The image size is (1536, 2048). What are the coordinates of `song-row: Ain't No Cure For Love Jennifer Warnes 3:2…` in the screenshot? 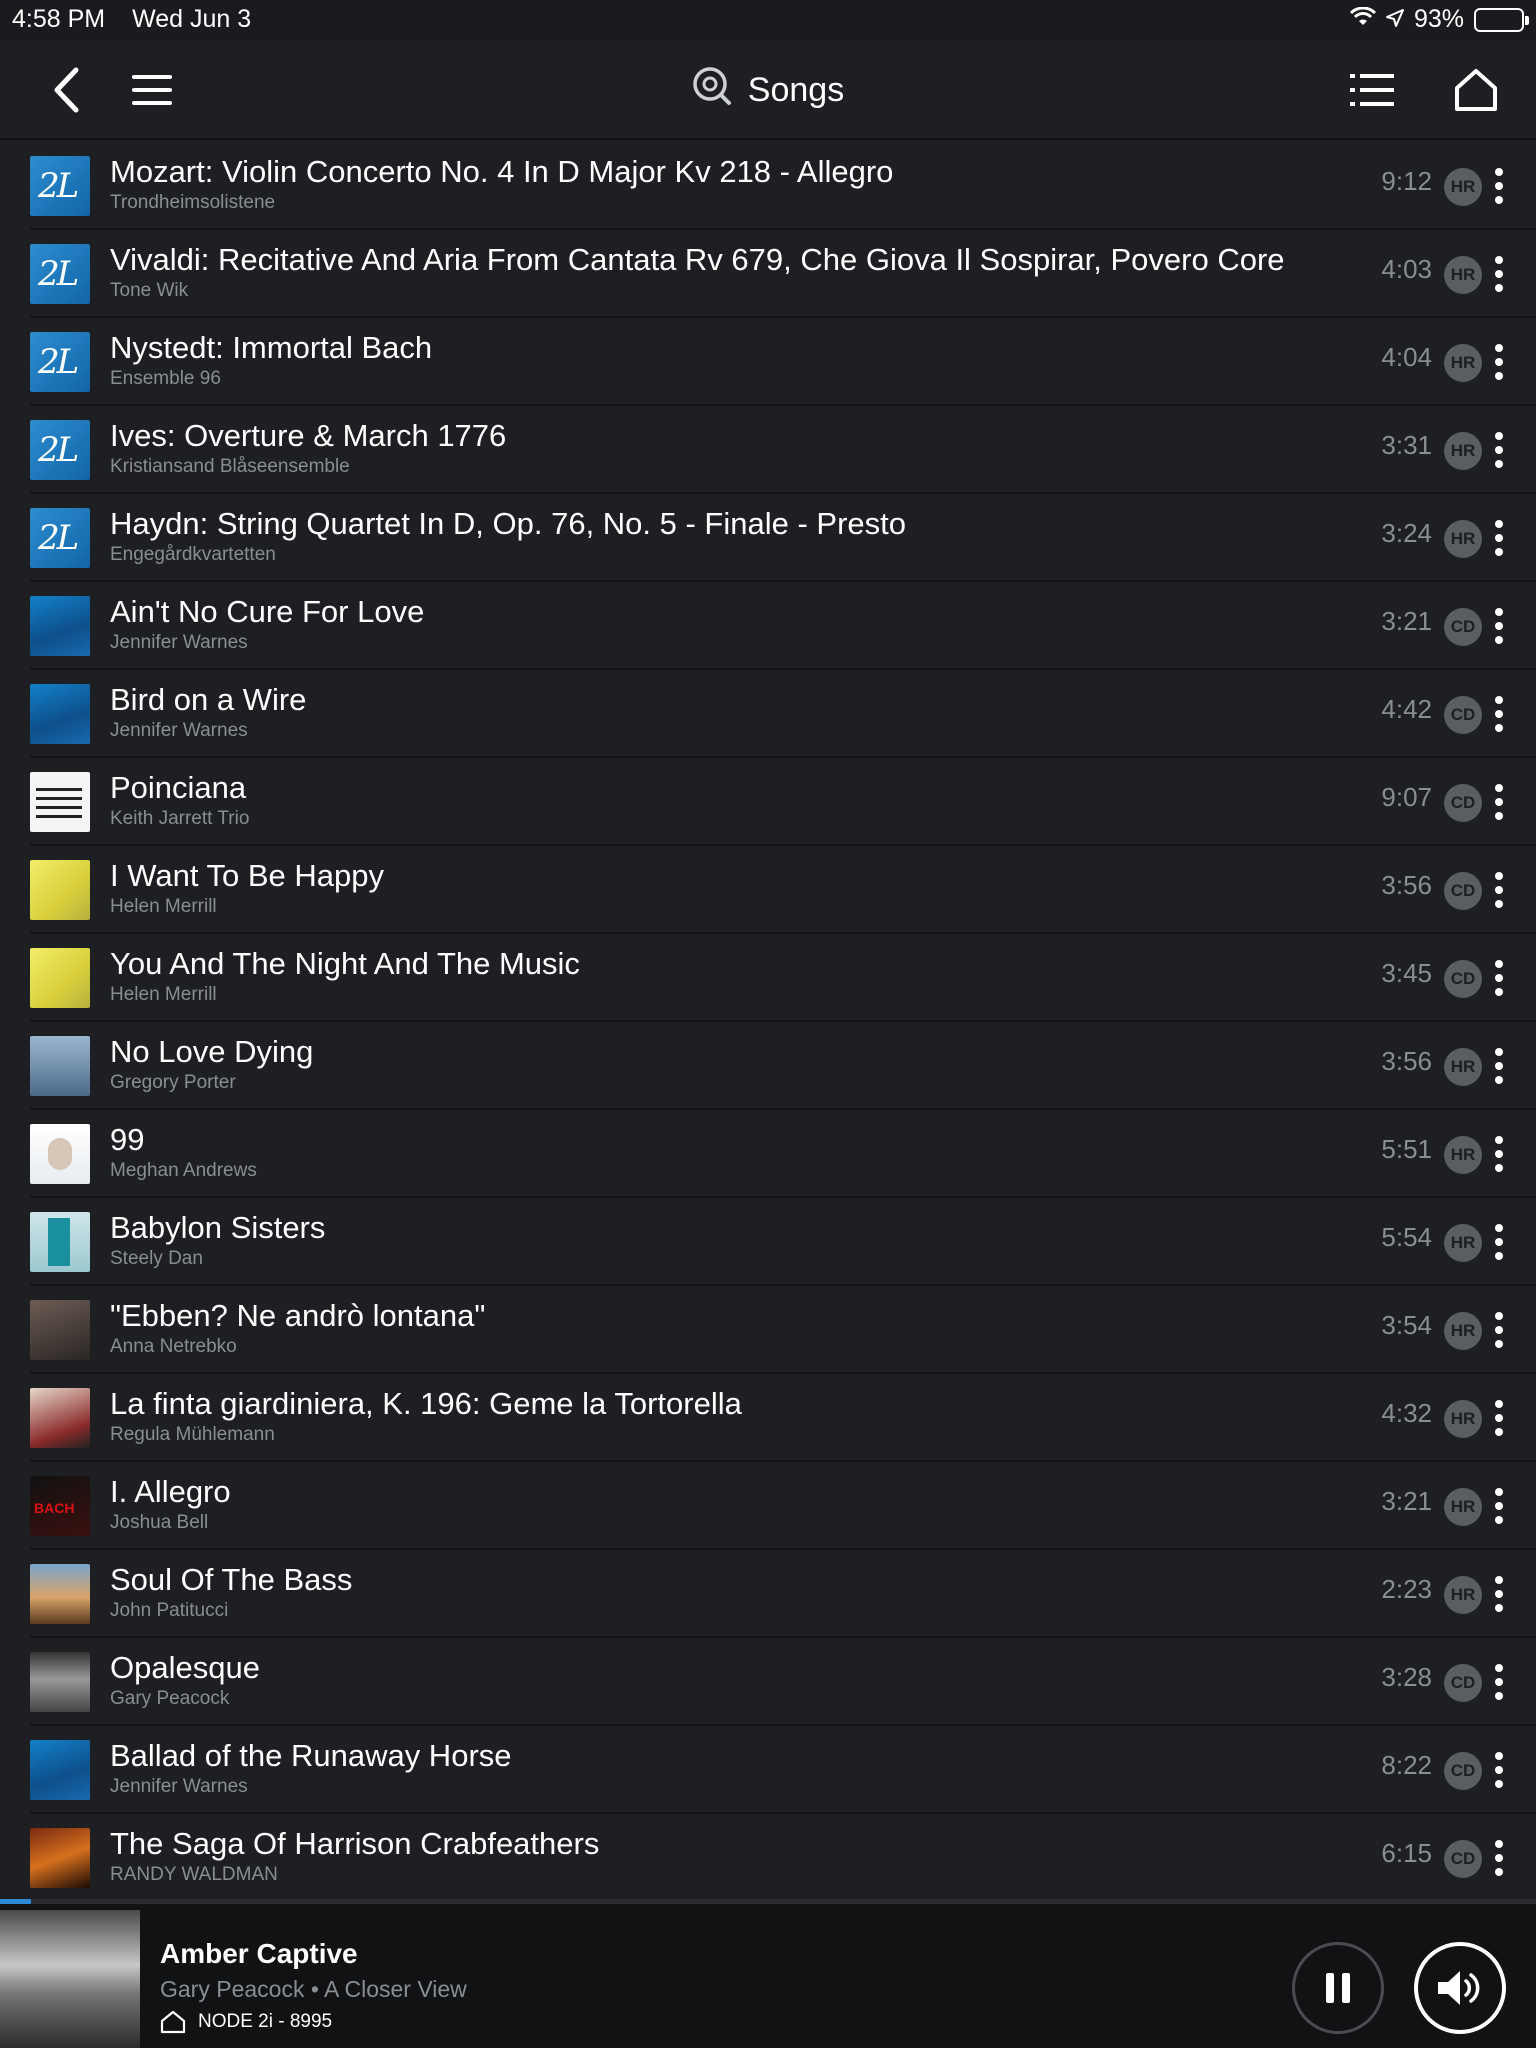 It's located at (768, 626).